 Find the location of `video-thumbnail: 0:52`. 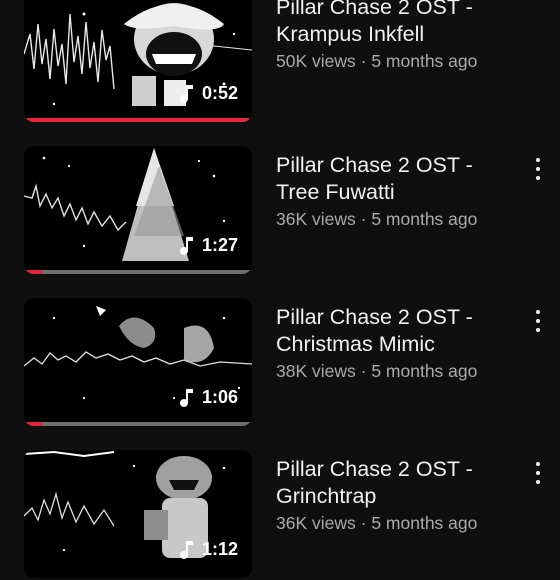

video-thumbnail: 0:52 is located at coordinates (138, 61).